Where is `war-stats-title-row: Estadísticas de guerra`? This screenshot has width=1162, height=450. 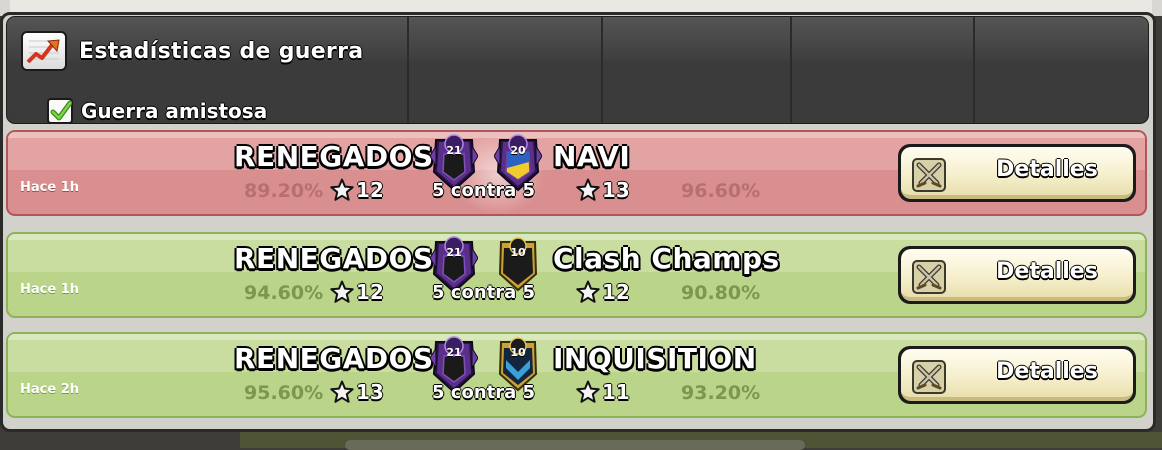
war-stats-title-row: Estadísticas de guerra is located at coordinates (192, 51).